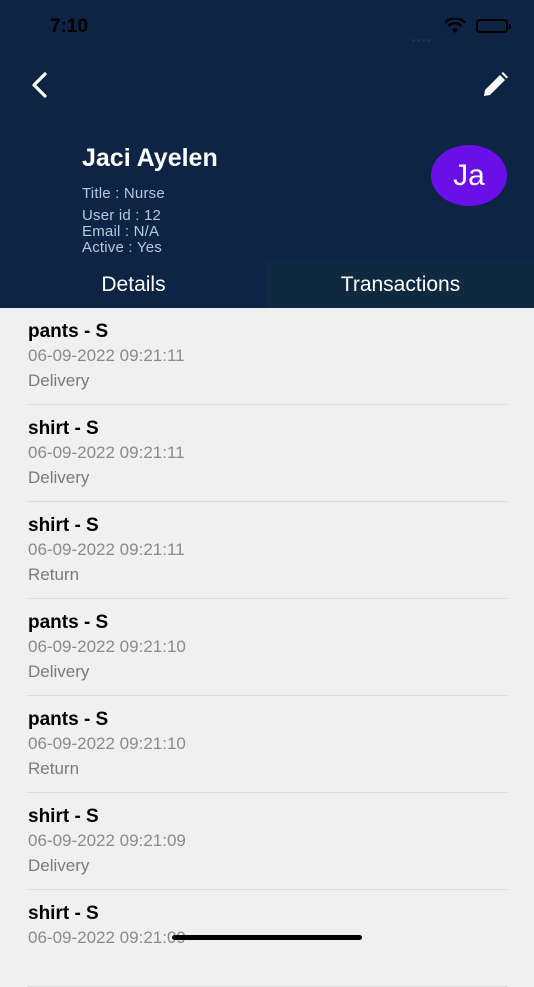 Image resolution: width=534 pixels, height=987 pixels. Describe the element at coordinates (41, 85) in the screenshot. I see `back-arrow-icon` at that location.